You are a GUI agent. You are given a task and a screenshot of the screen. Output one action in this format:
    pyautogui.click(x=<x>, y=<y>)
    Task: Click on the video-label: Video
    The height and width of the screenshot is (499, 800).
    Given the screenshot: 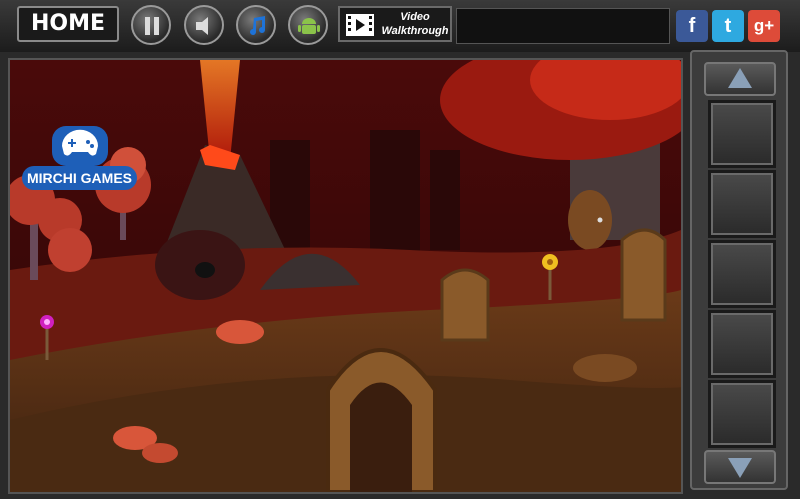 What is the action you would take?
    pyautogui.click(x=415, y=17)
    